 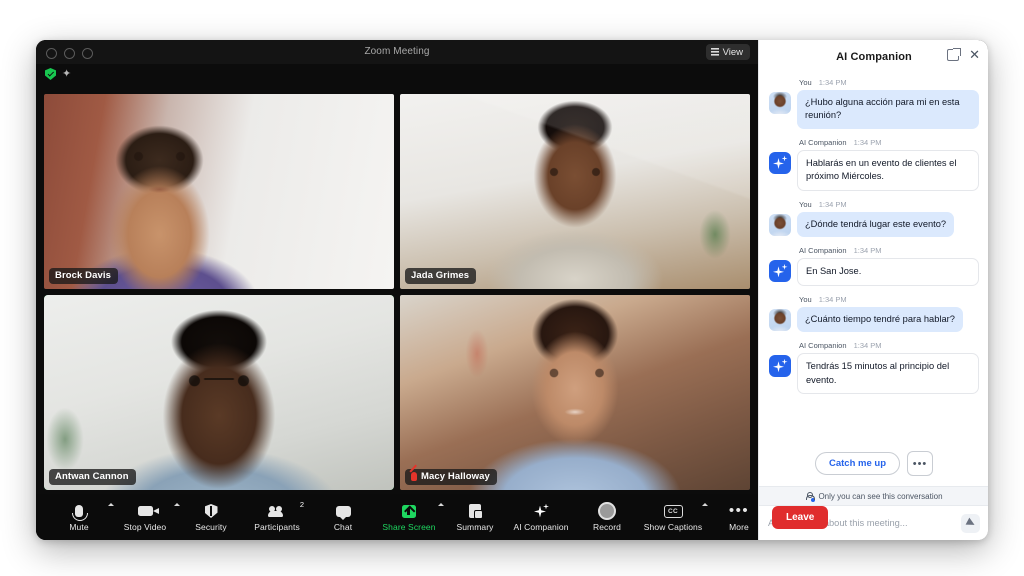 I want to click on suggestion-row: Catch me up •••, so click(x=873, y=464).